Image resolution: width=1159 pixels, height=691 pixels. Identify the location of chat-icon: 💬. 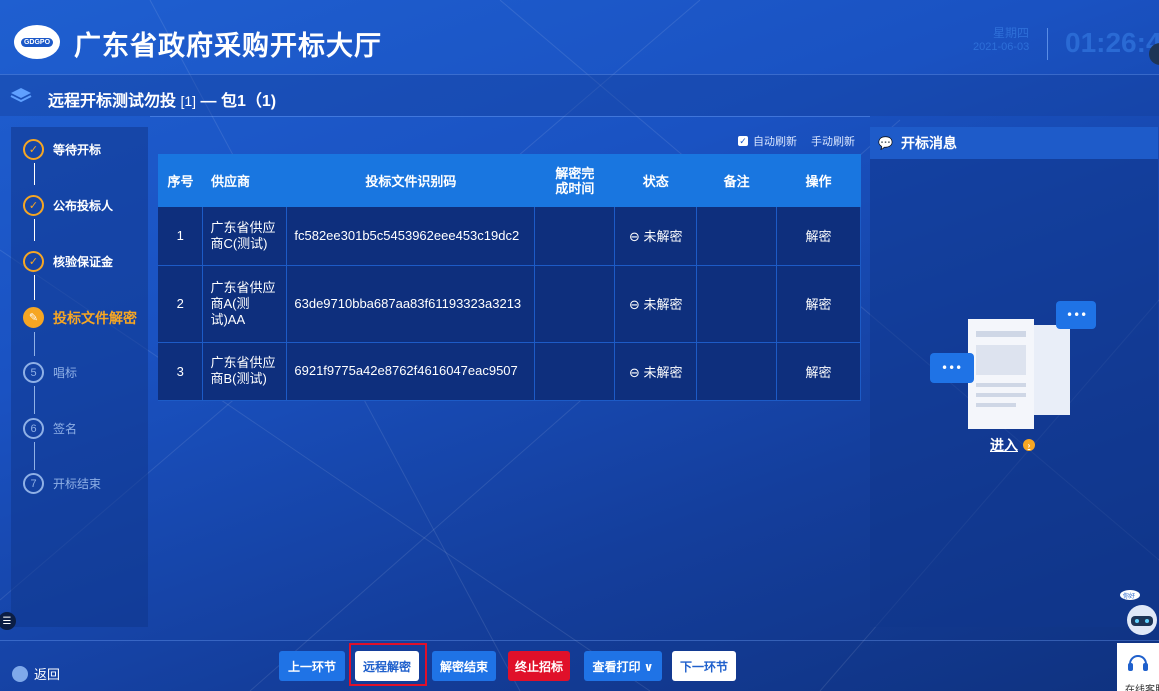
(885, 143).